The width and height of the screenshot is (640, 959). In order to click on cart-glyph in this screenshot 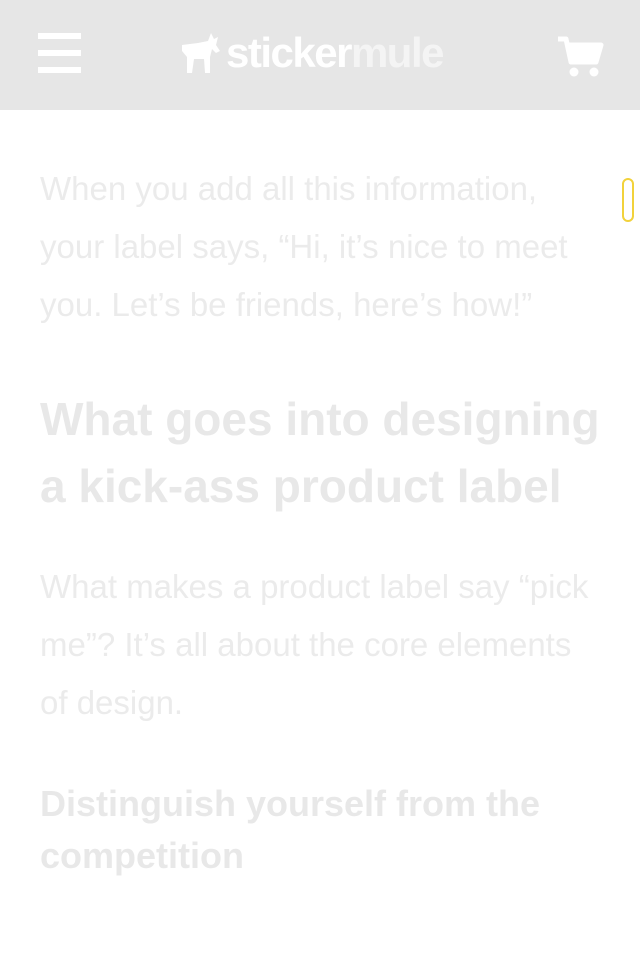, I will do `click(581, 56)`.